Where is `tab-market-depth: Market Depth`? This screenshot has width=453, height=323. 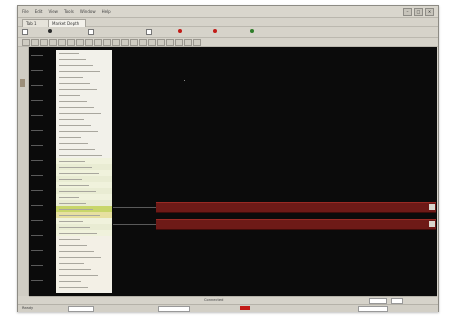 tab-market-depth: Market Depth is located at coordinates (67, 23).